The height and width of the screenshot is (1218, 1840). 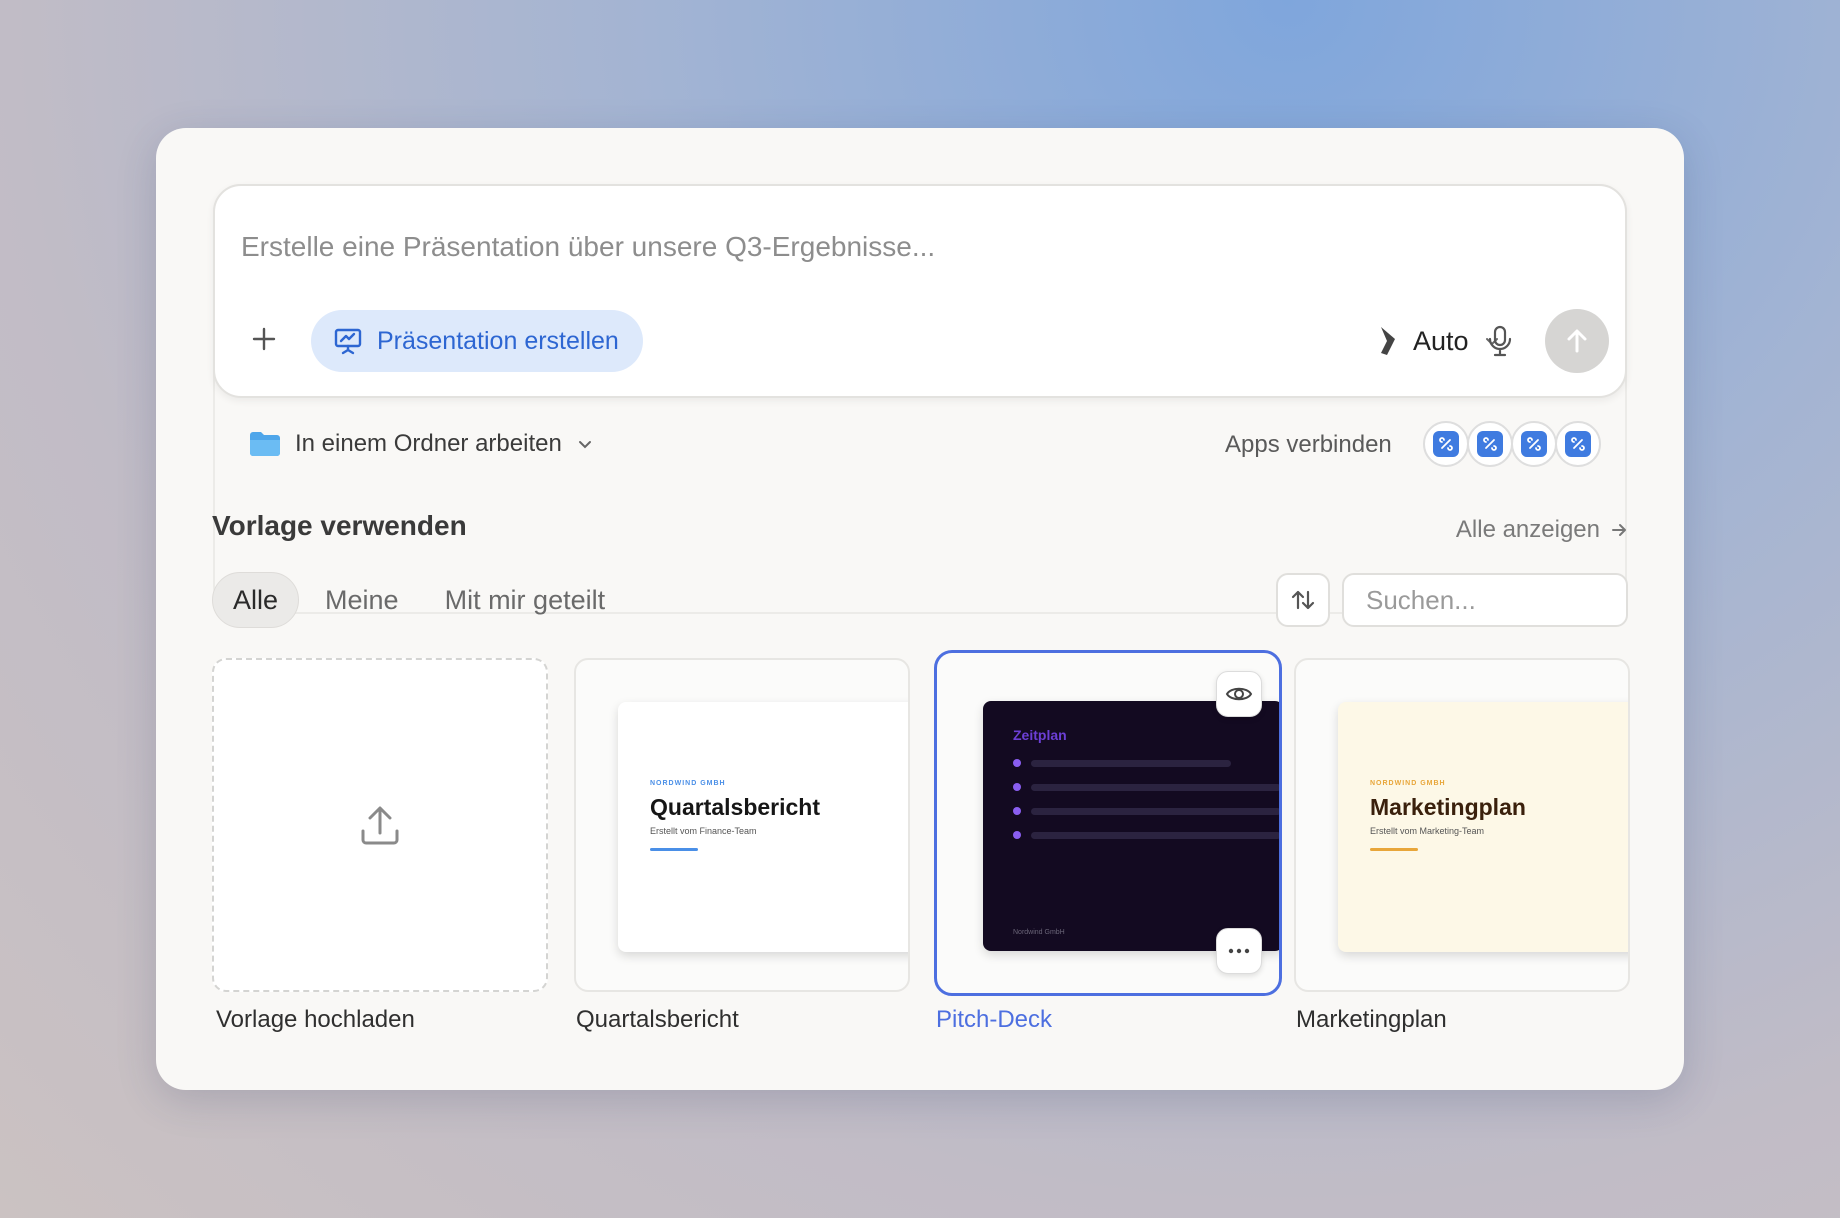 I want to click on slide-subtitle: Erstellt vom Finance-Team, so click(x=703, y=831).